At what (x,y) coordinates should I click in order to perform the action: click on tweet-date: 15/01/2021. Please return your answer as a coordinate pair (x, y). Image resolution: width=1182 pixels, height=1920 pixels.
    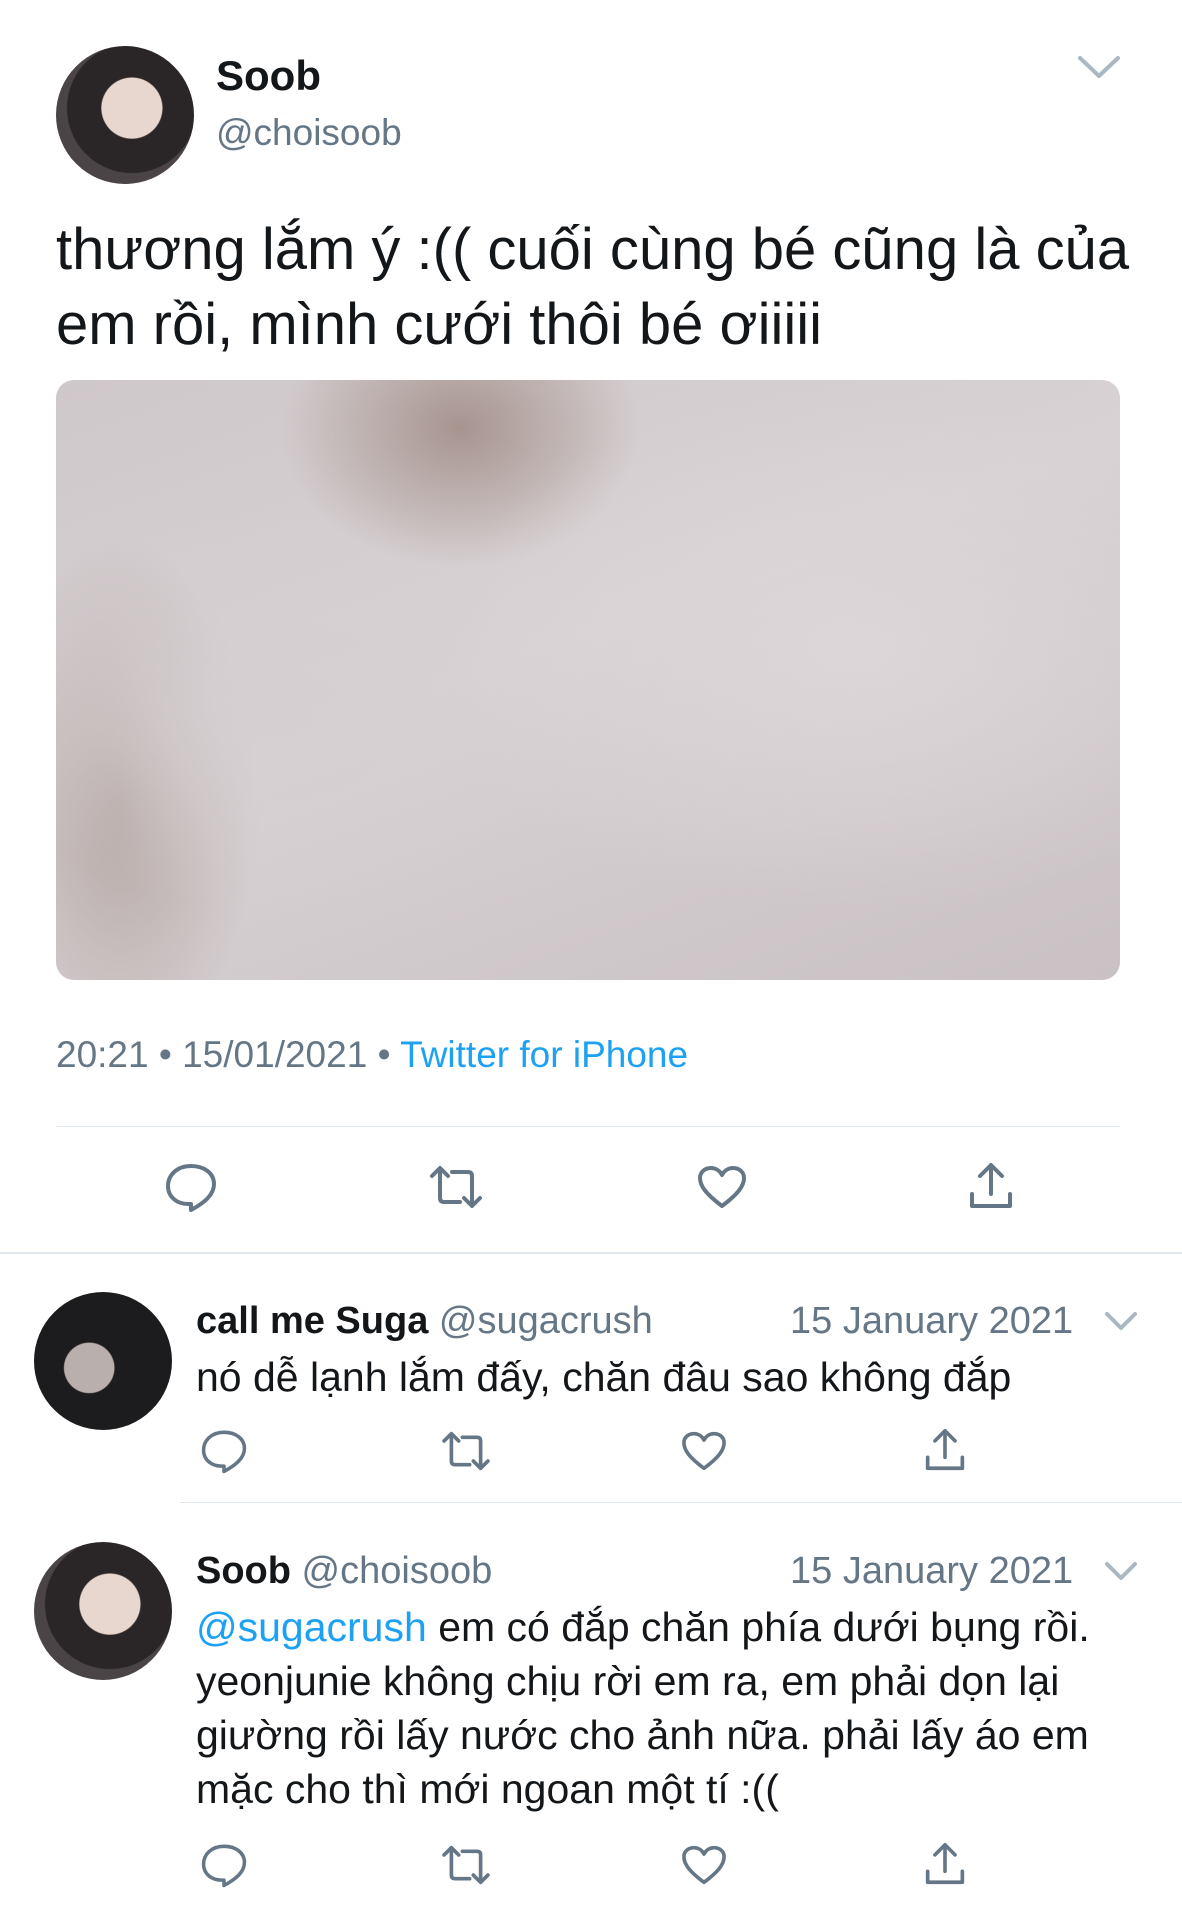
    Looking at the image, I should click on (275, 1054).